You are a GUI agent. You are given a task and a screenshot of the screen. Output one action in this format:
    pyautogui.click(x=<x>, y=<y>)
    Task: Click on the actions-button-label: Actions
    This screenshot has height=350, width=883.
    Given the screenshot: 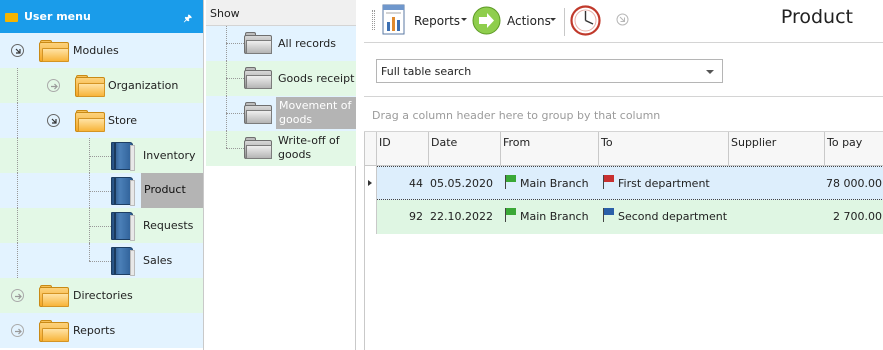 What is the action you would take?
    pyautogui.click(x=529, y=21)
    